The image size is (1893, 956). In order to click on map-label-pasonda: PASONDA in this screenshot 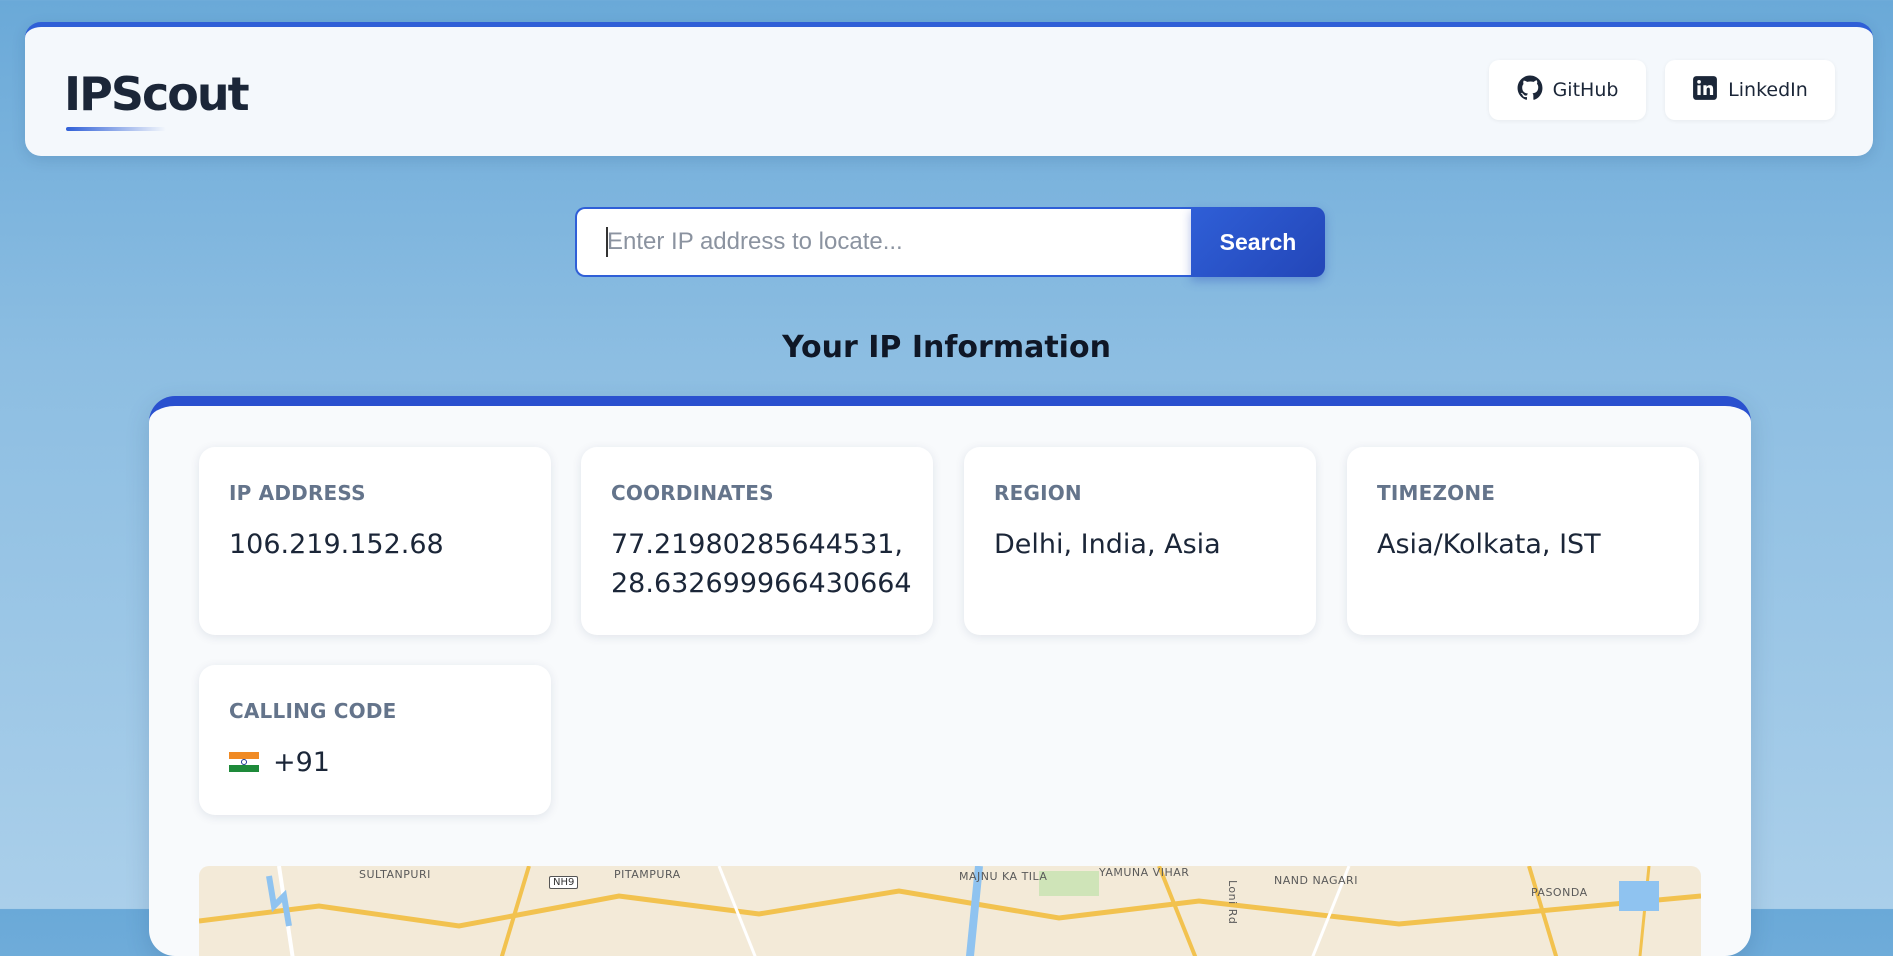, I will do `click(1559, 892)`.